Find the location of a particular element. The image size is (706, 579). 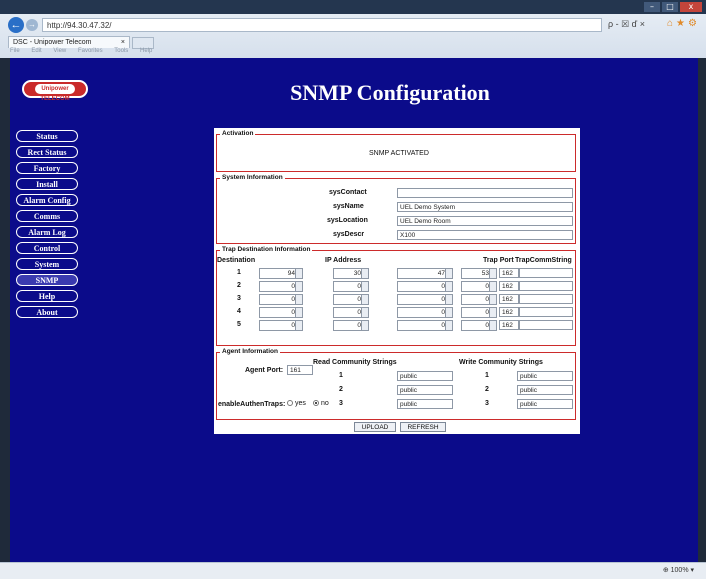

tab-dsc: DSC - Unipower Telecom × is located at coordinates (69, 42).